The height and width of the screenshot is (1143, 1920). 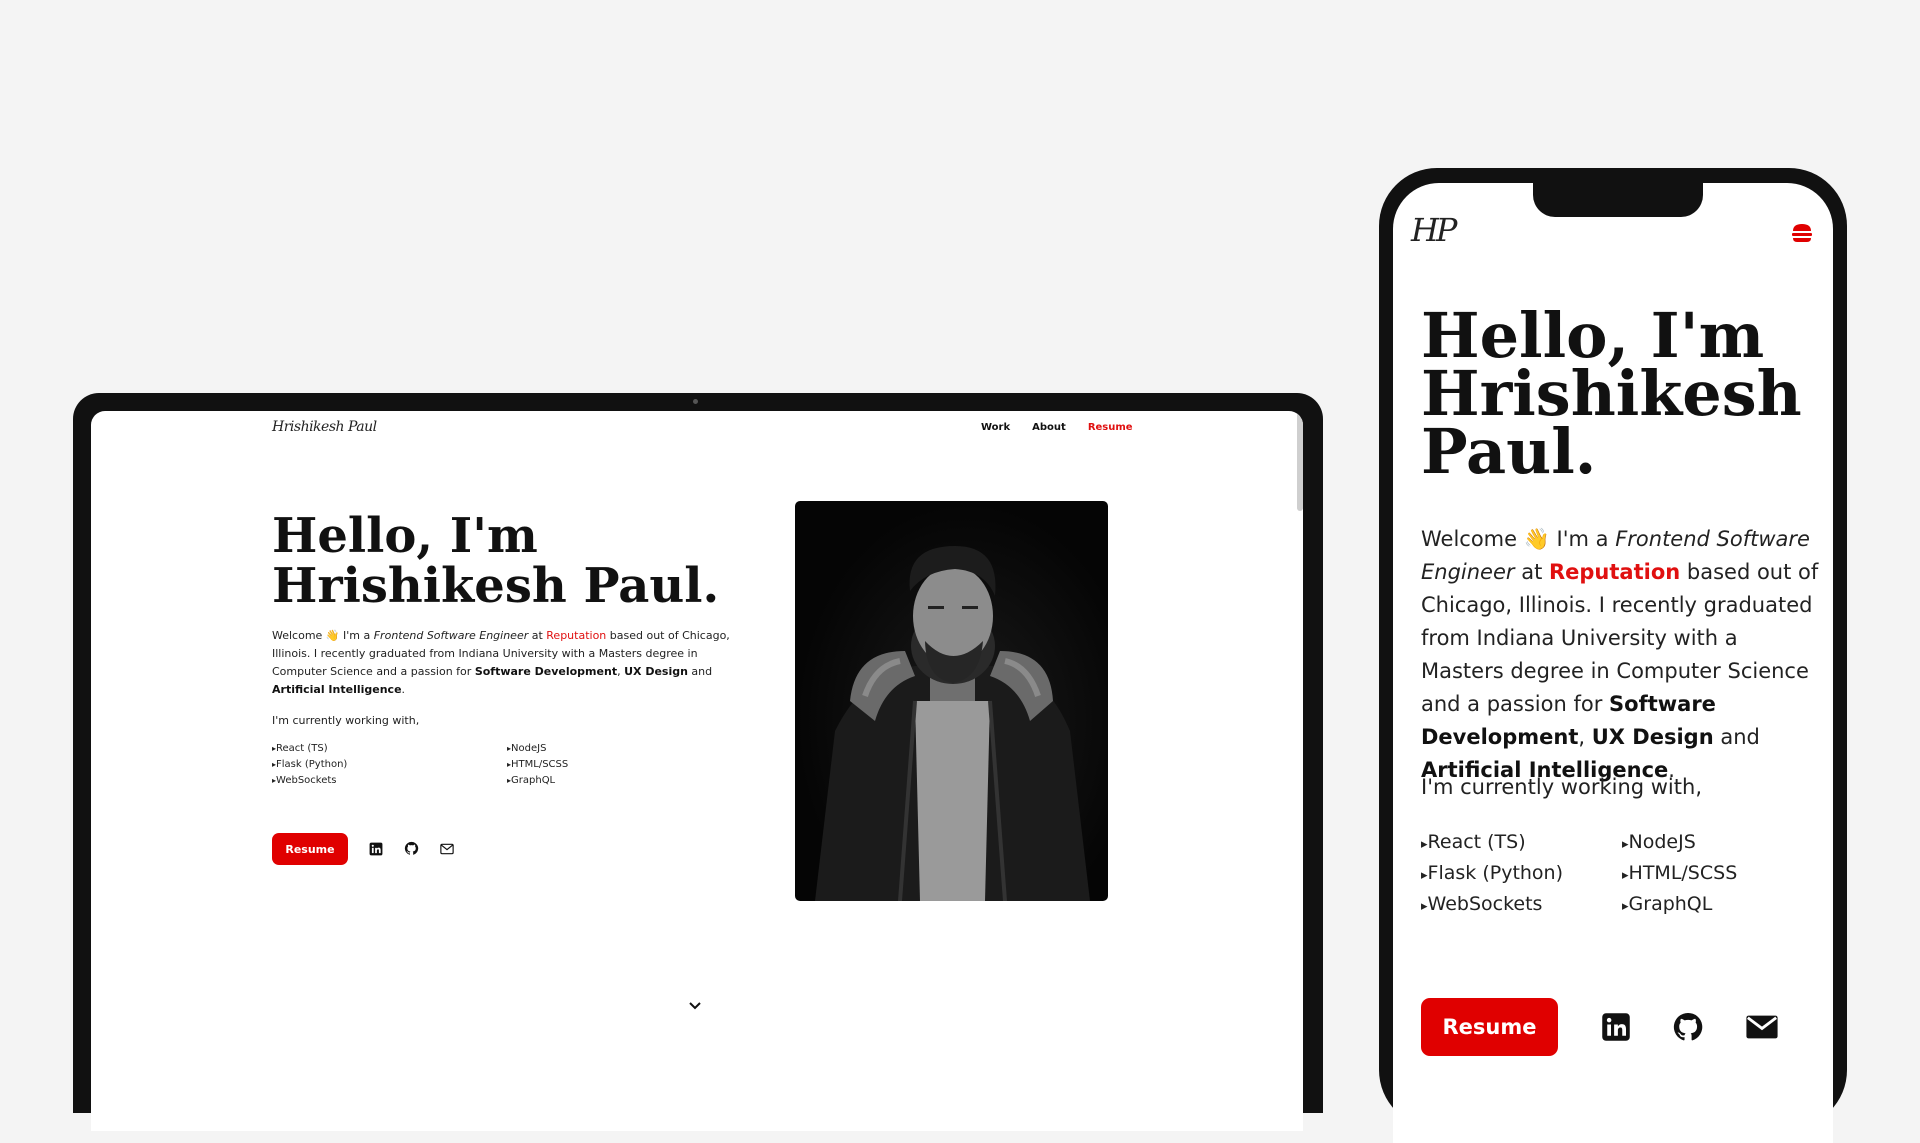 I want to click on skill-software-development: Software Development, so click(x=546, y=671).